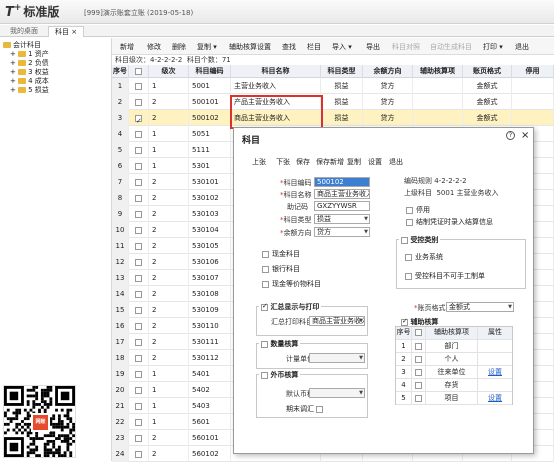 This screenshot has width=554, height=462. Describe the element at coordinates (24, 31) in the screenshot. I see `tab-desktop: 我的桌面` at that location.